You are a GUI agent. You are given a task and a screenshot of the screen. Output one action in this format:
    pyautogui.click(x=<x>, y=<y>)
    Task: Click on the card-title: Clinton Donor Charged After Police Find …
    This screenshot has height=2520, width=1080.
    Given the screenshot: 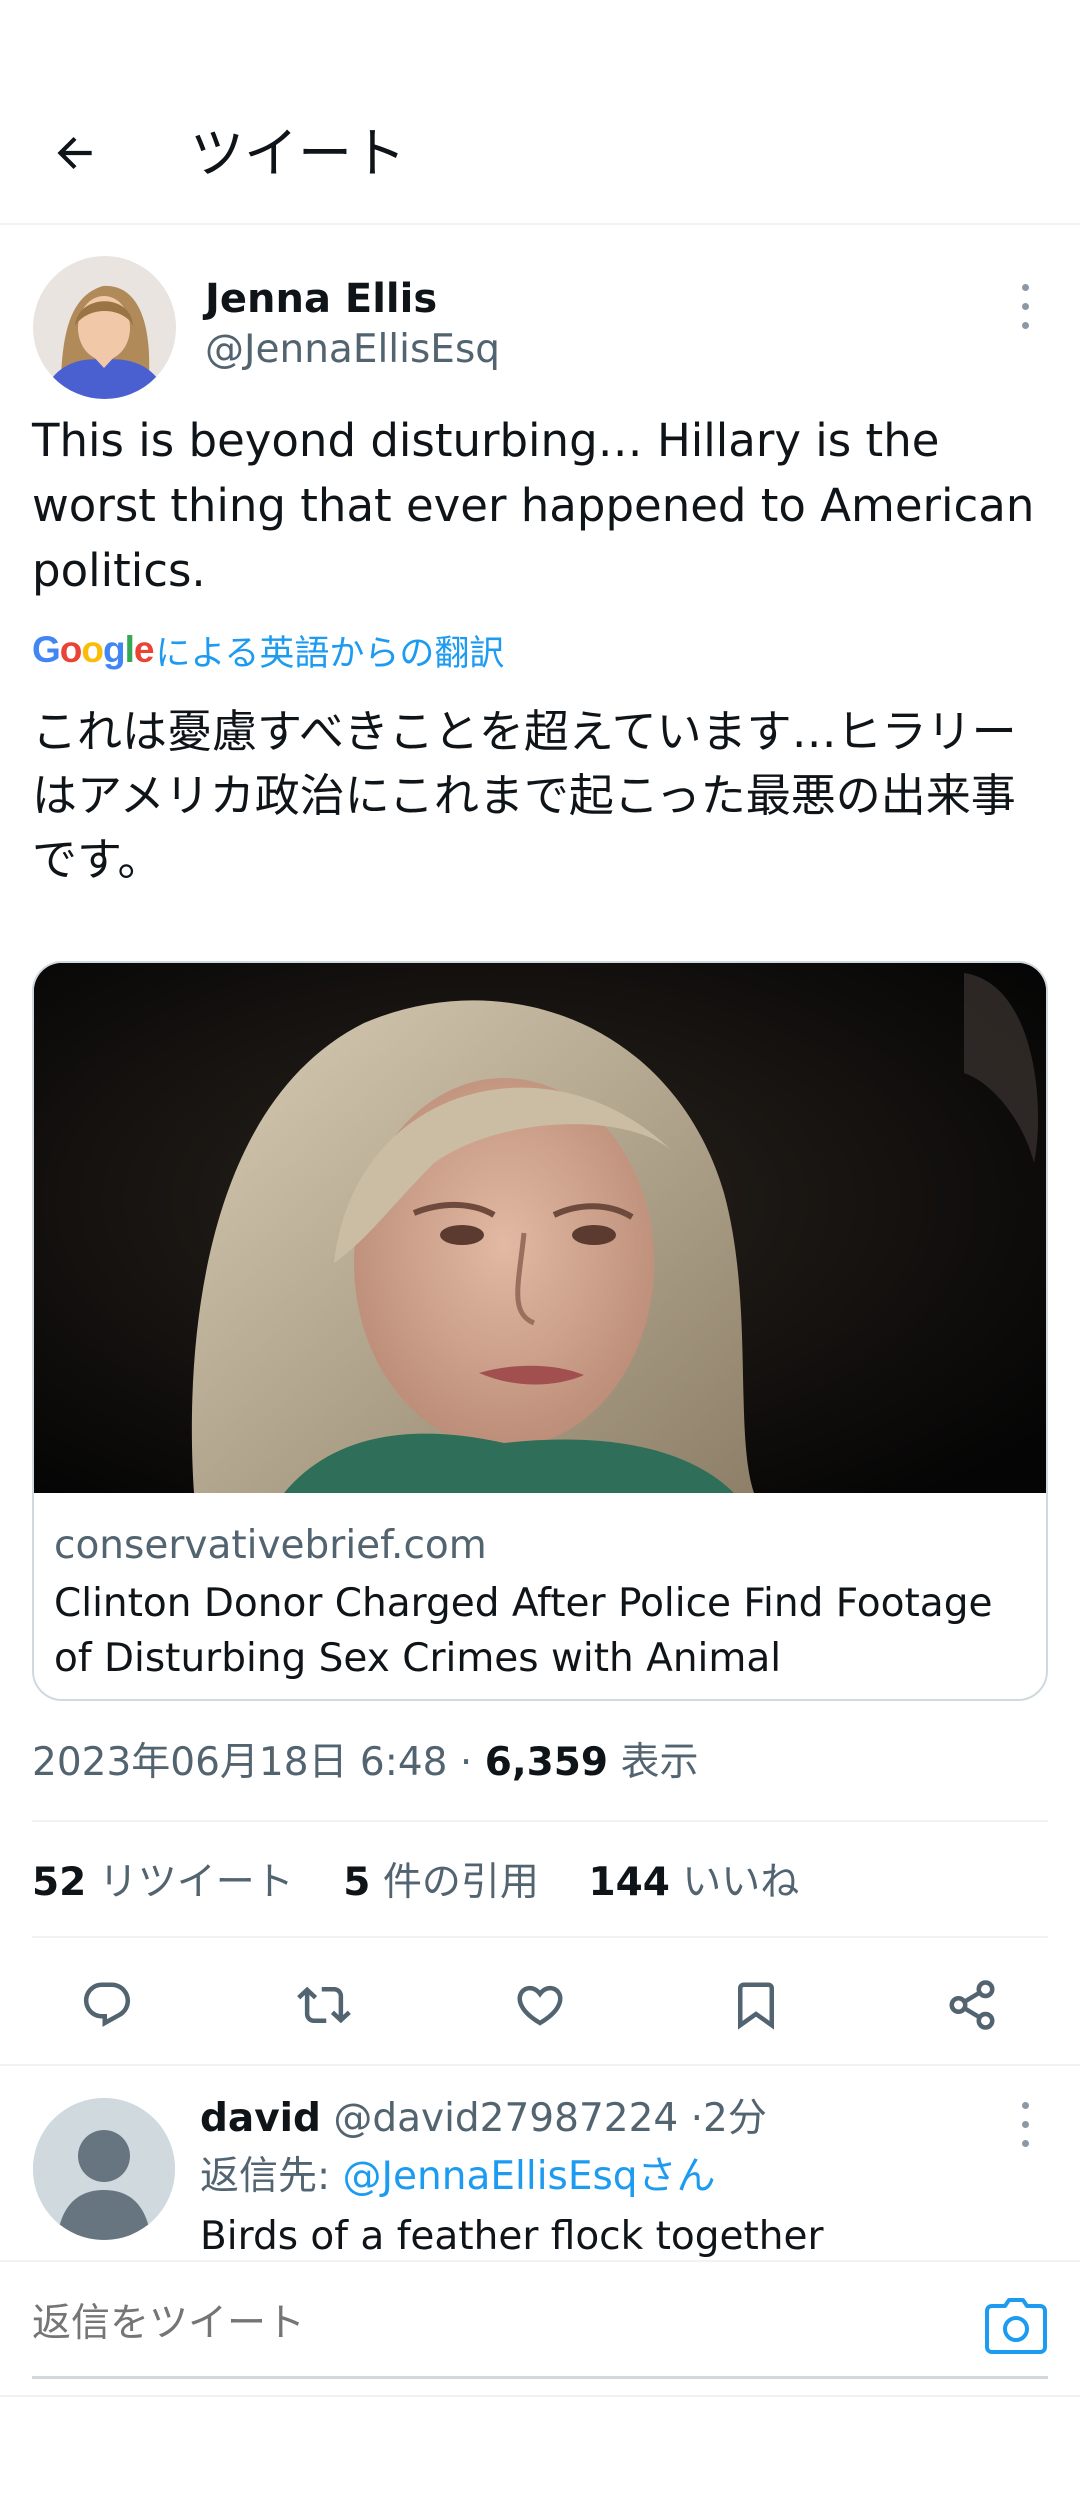 What is the action you would take?
    pyautogui.click(x=523, y=1631)
    